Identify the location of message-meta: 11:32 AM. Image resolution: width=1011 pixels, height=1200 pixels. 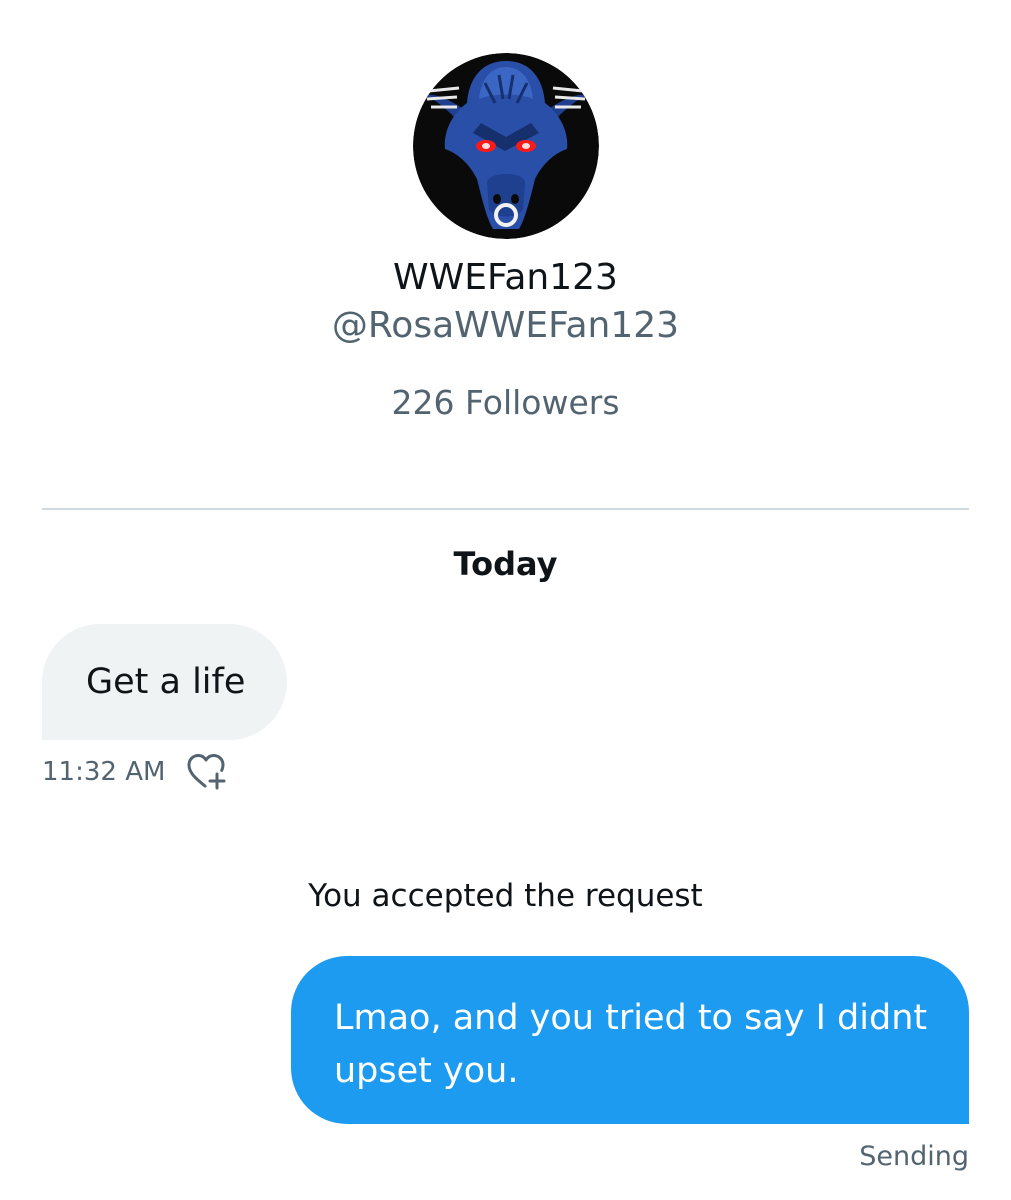
(135, 772).